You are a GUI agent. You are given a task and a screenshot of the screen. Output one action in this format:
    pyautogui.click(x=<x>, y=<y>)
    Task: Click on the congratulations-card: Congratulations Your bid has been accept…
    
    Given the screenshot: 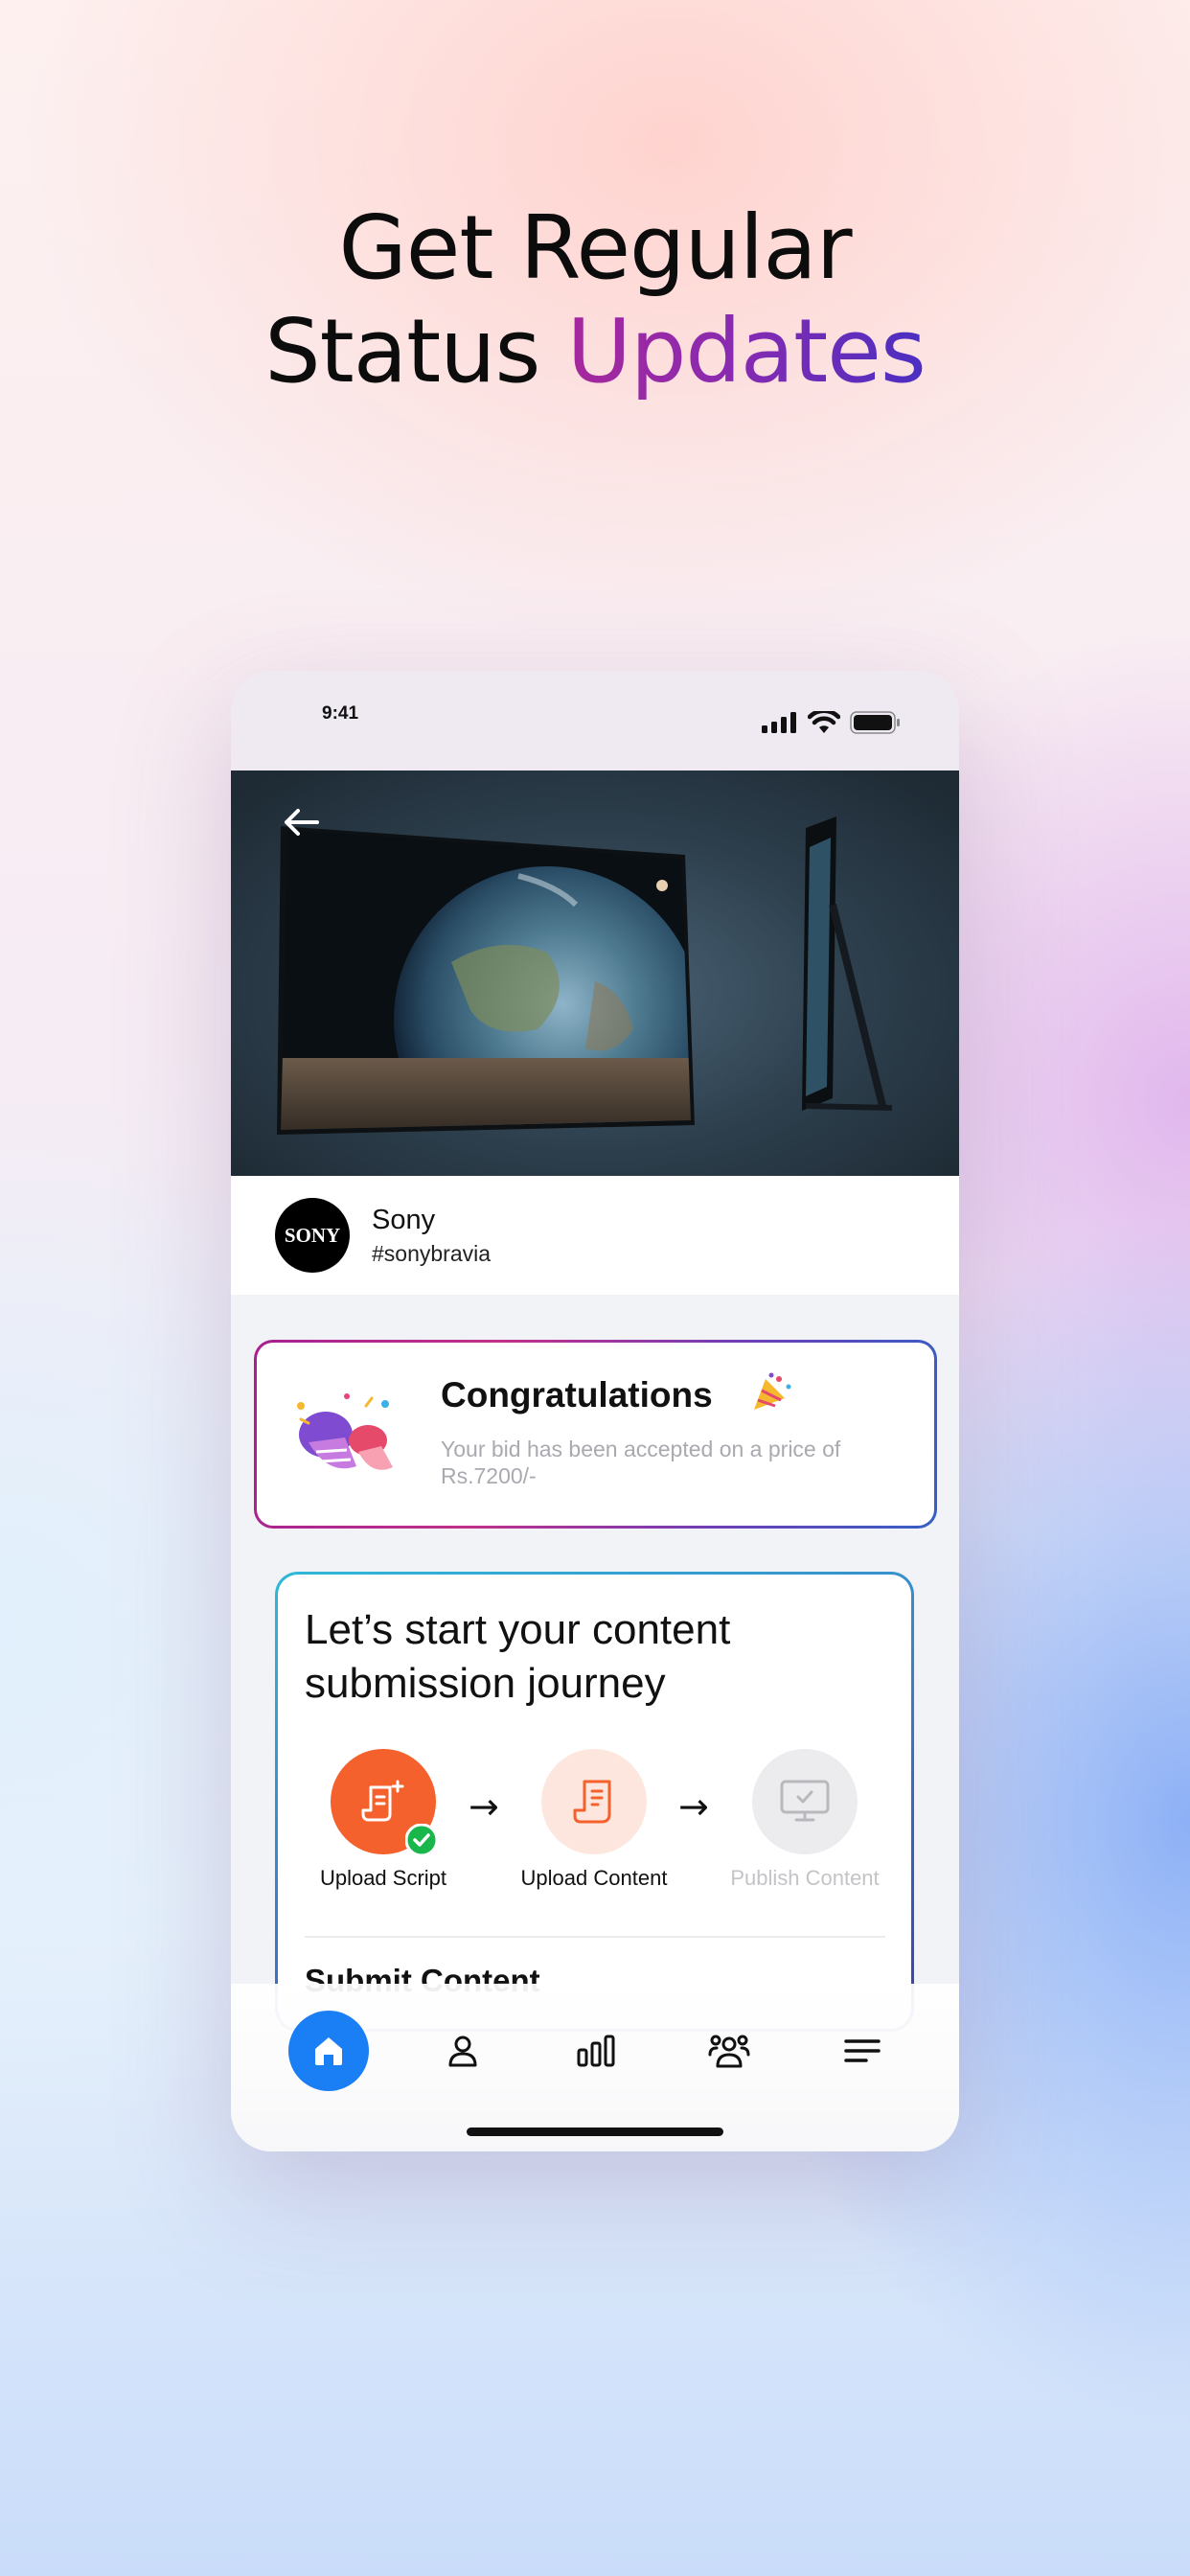 What is the action you would take?
    pyautogui.click(x=595, y=1434)
    